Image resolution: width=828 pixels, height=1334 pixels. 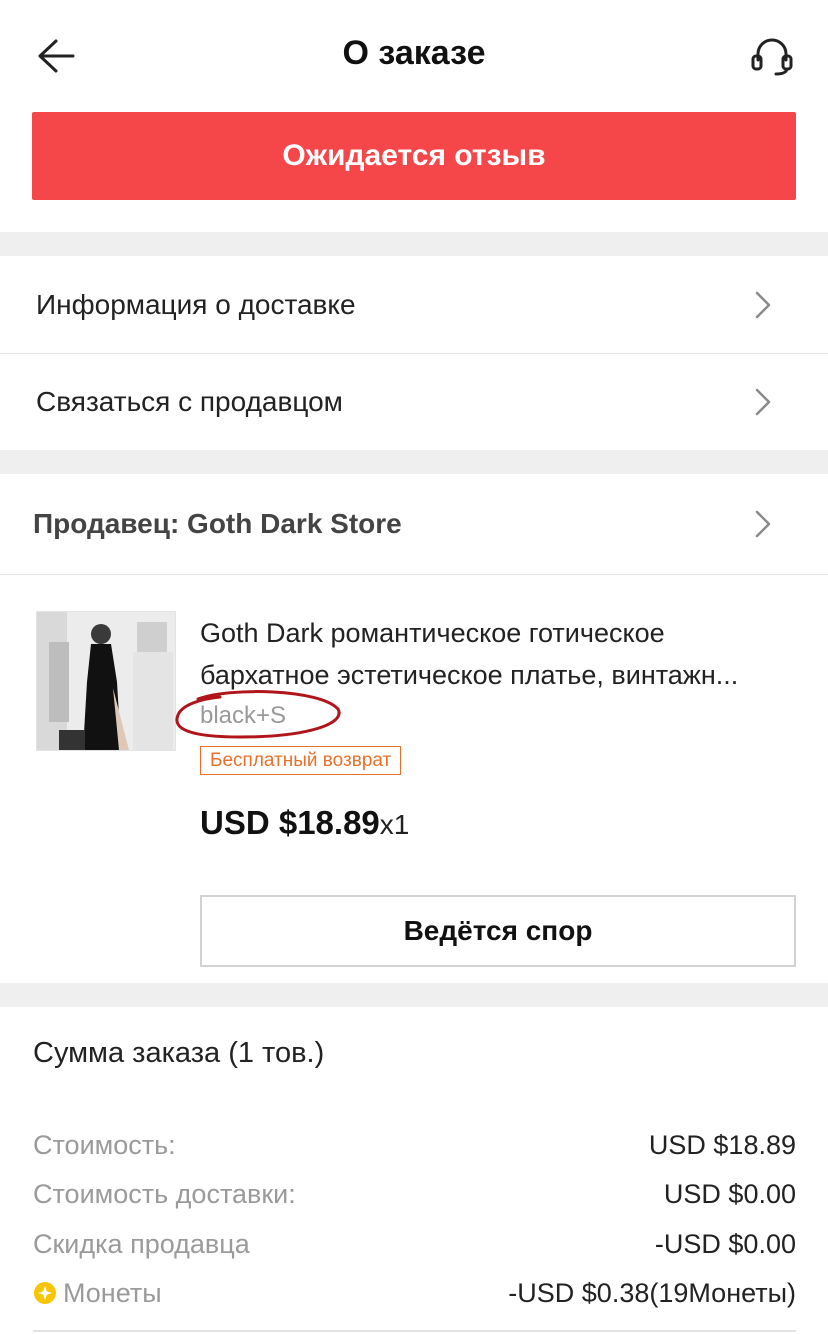 I want to click on dispute-button: Ведётся спор, so click(x=498, y=931).